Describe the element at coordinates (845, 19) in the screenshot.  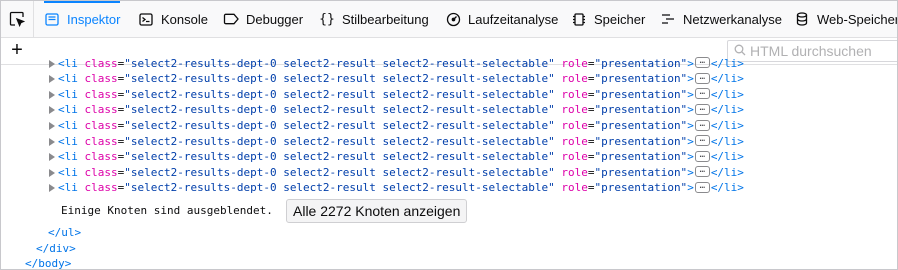
I see `tab-web-speicher: Web-Speicher` at that location.